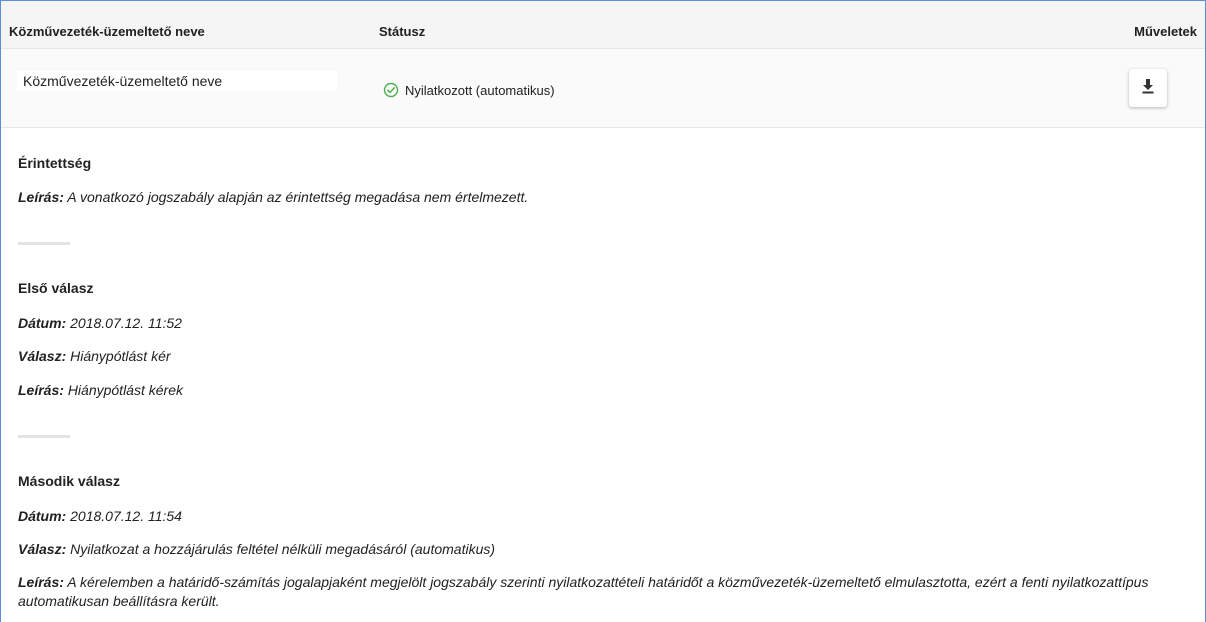  I want to click on date-value: 2018.07.12. 11:54, so click(126, 516).